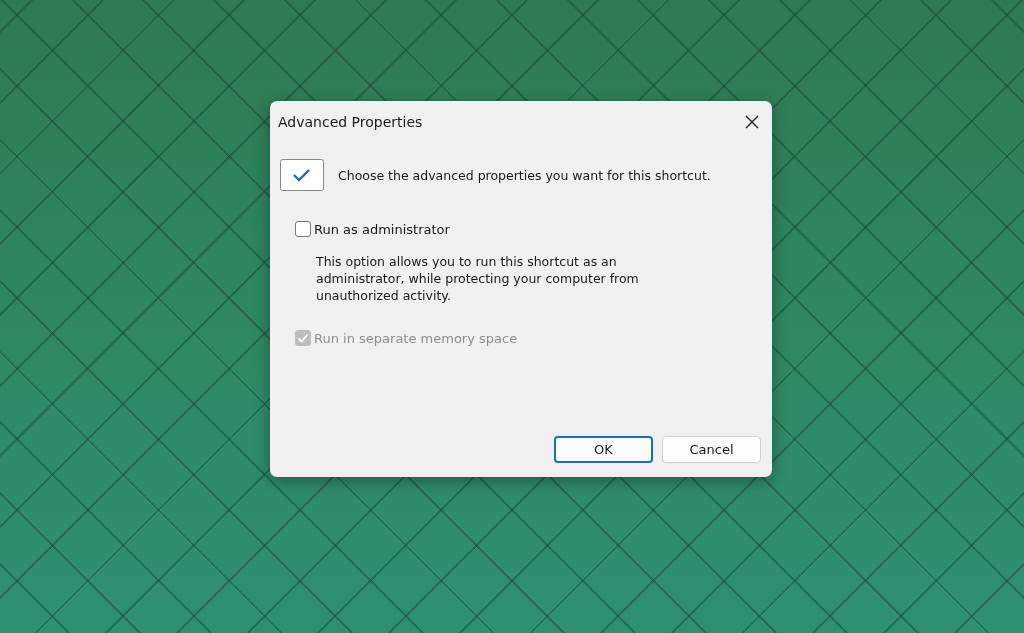  Describe the element at coordinates (711, 449) in the screenshot. I see `cancel-button: Cancel` at that location.